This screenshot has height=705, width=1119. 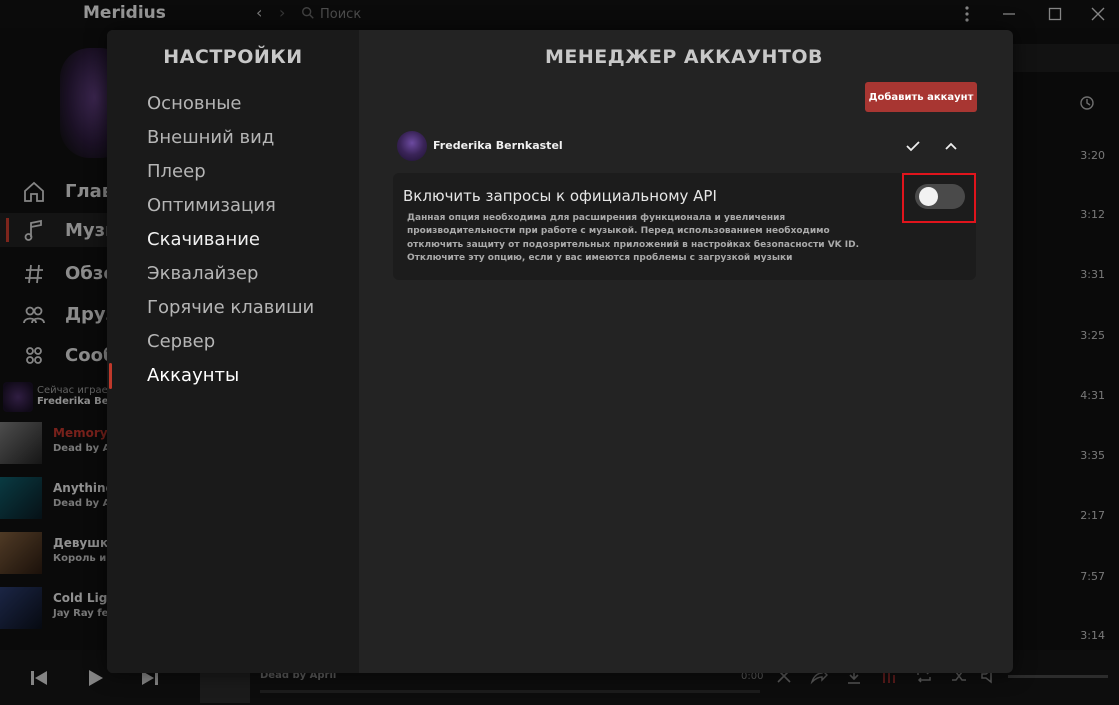 What do you see at coordinates (193, 378) in the screenshot?
I see `settings-item-accounts: Аккаунты` at bounding box center [193, 378].